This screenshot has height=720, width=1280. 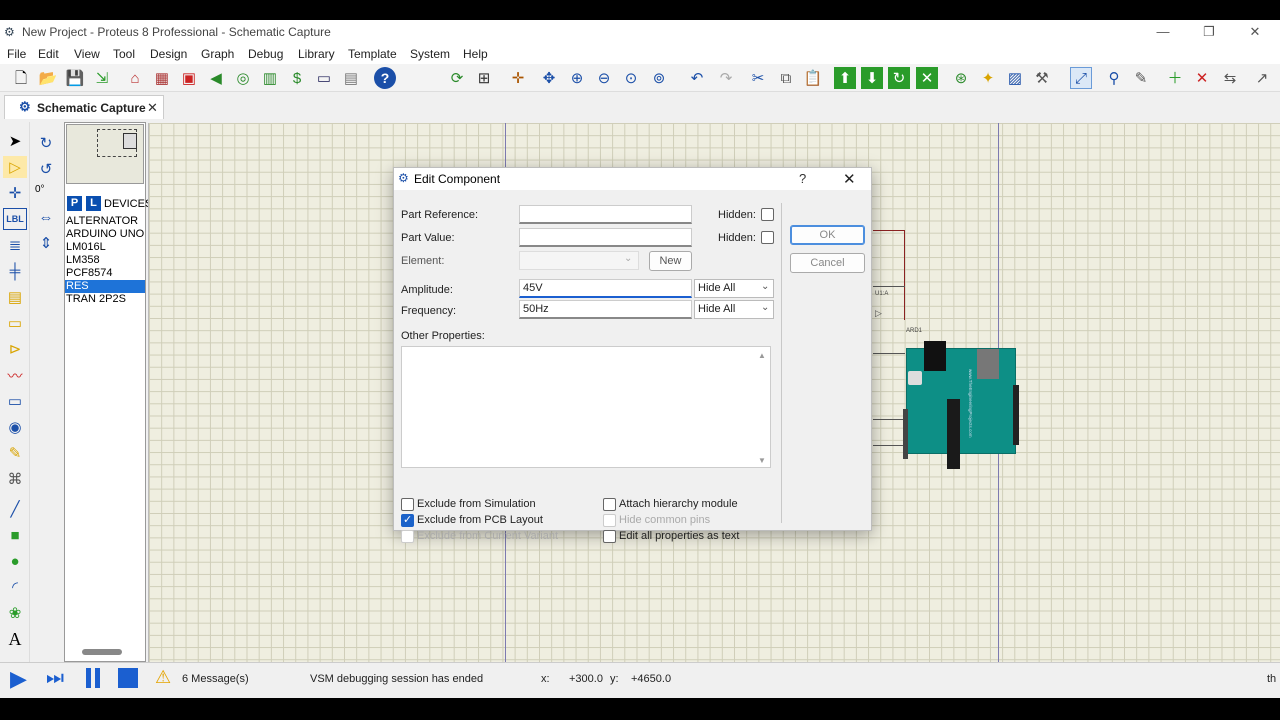 I want to click on mirror-x-icon: ⇔, so click(x=46, y=217).